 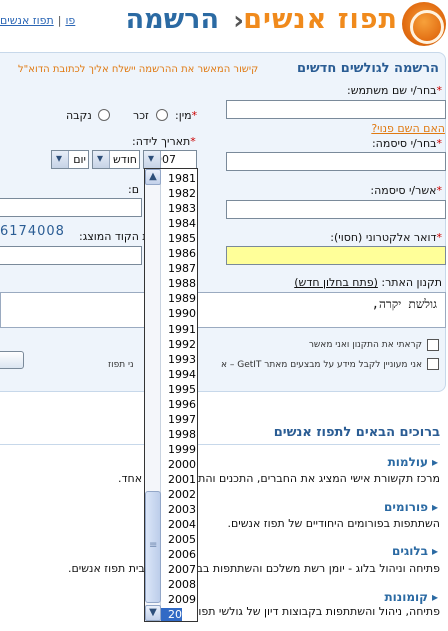 I want to click on terms-textarea: גולשת יקרה,, so click(x=223, y=310).